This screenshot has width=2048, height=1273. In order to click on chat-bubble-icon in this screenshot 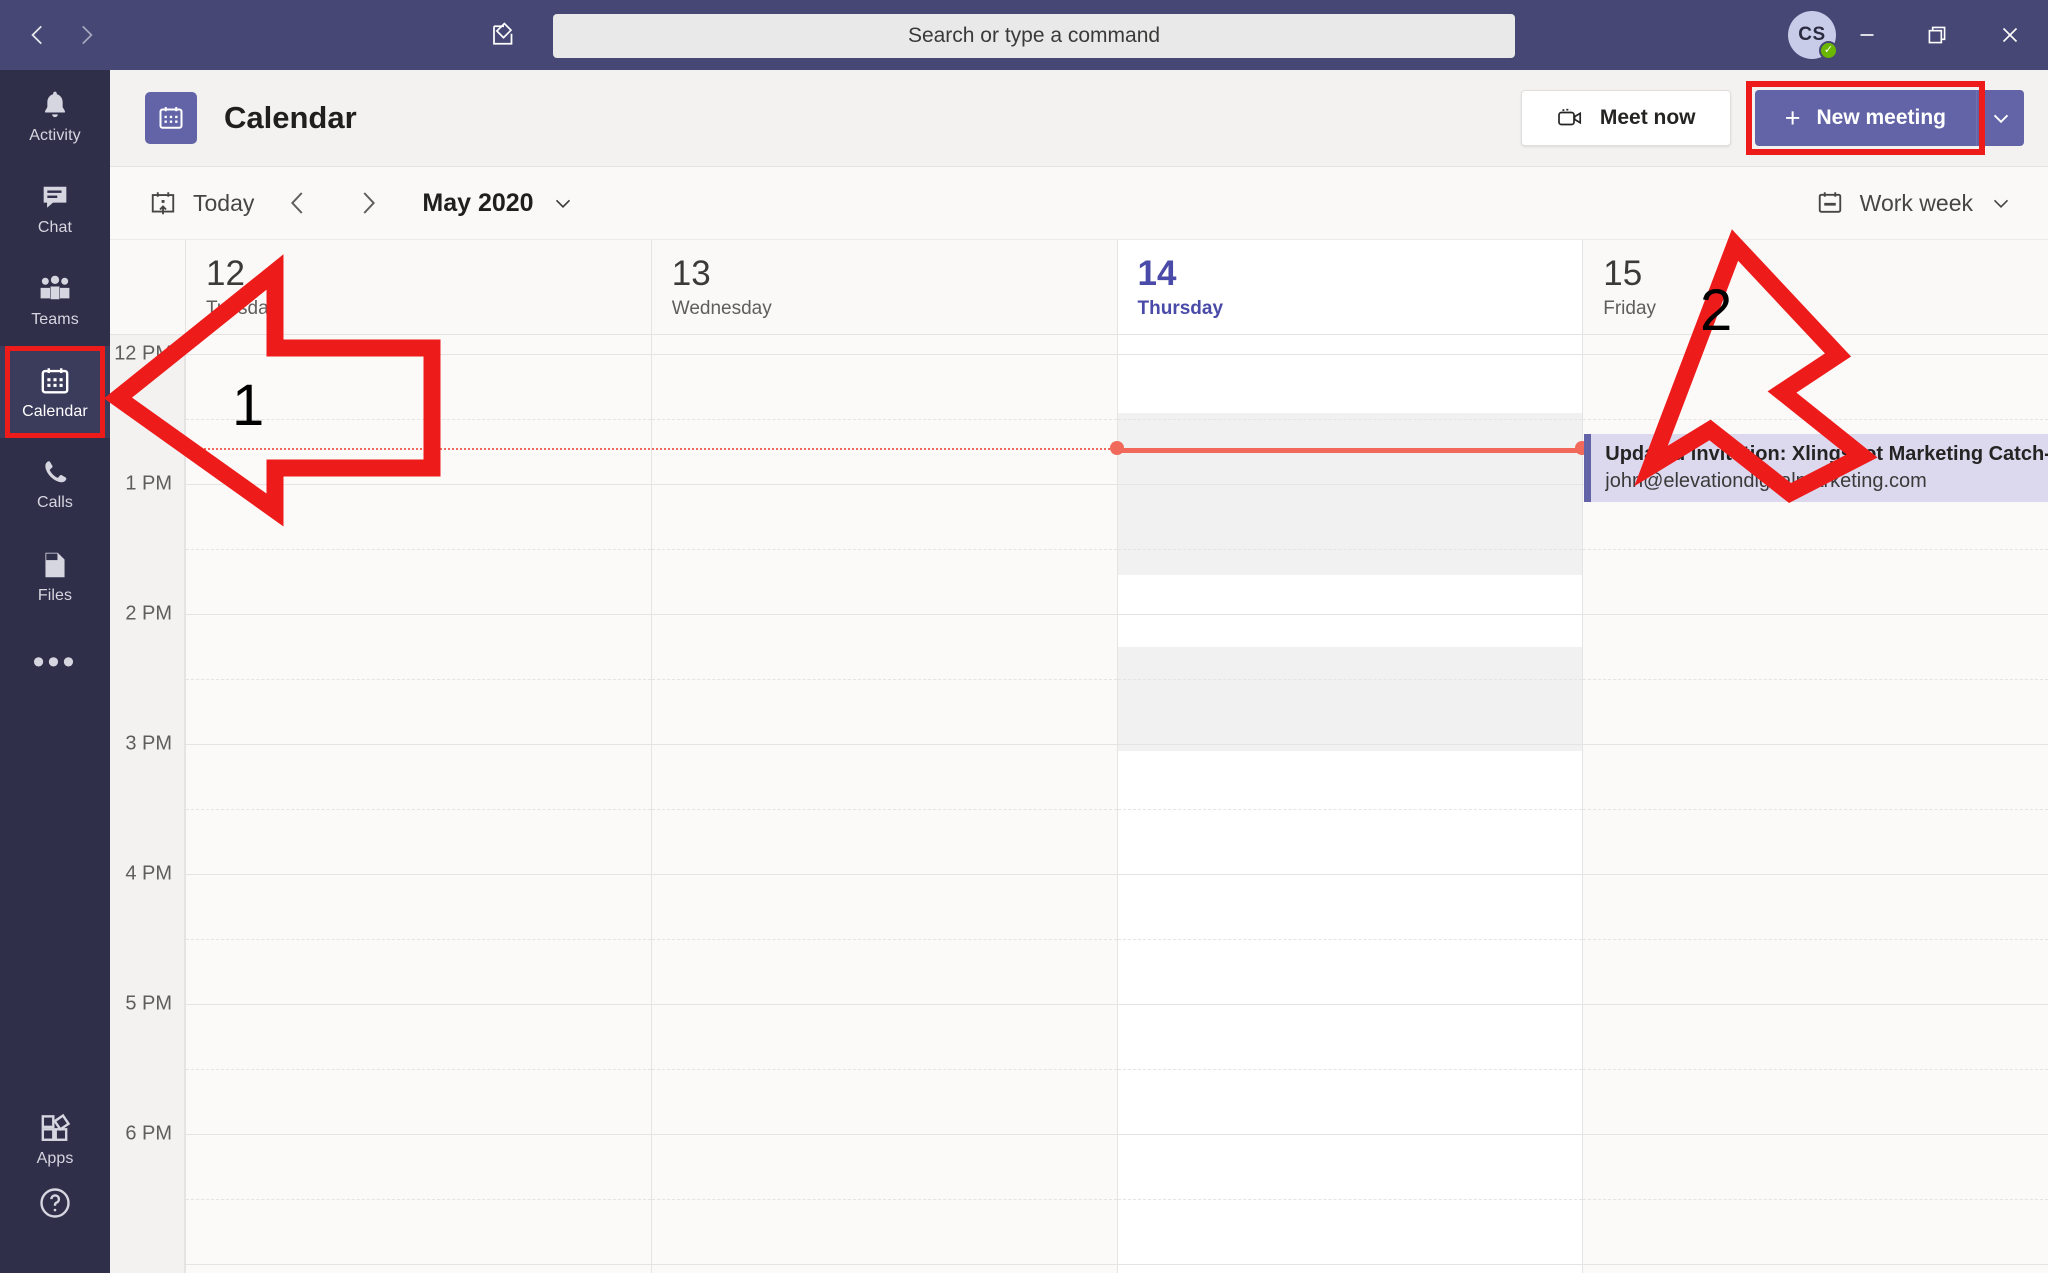, I will do `click(55, 197)`.